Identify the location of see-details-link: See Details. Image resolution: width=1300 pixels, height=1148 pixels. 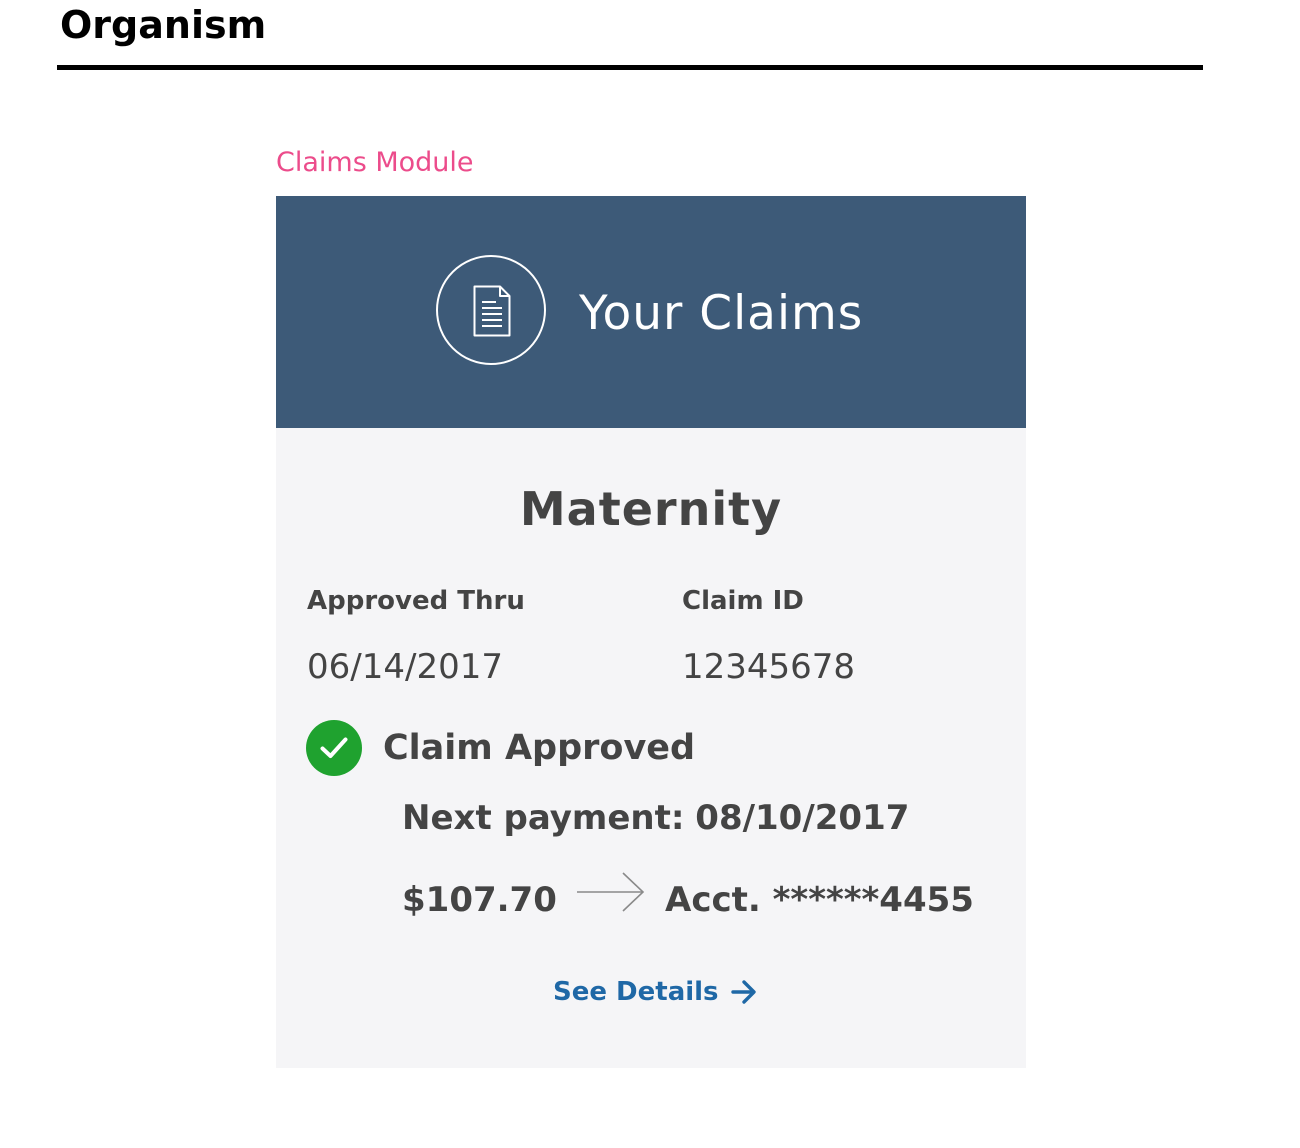
(655, 992).